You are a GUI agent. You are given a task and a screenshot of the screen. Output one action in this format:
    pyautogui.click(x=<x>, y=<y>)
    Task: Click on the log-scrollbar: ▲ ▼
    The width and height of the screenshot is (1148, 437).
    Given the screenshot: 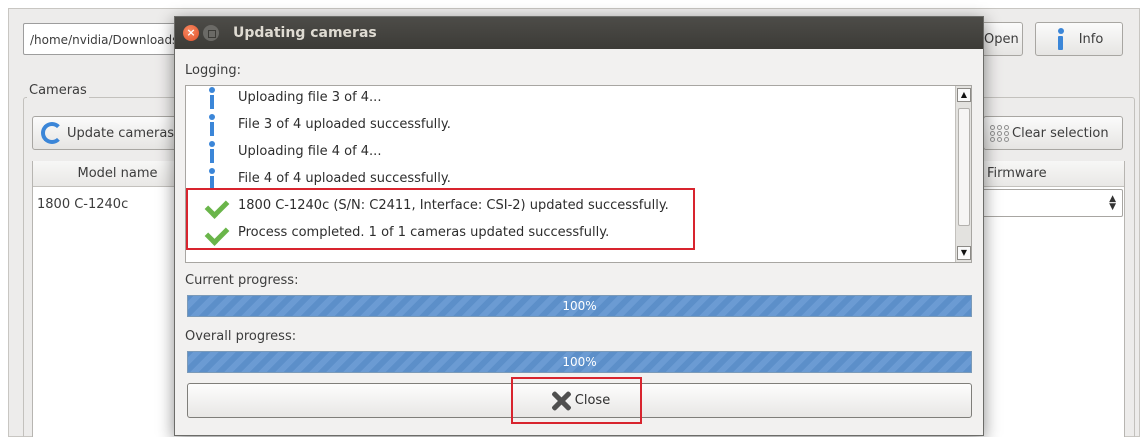 What is the action you would take?
    pyautogui.click(x=963, y=174)
    